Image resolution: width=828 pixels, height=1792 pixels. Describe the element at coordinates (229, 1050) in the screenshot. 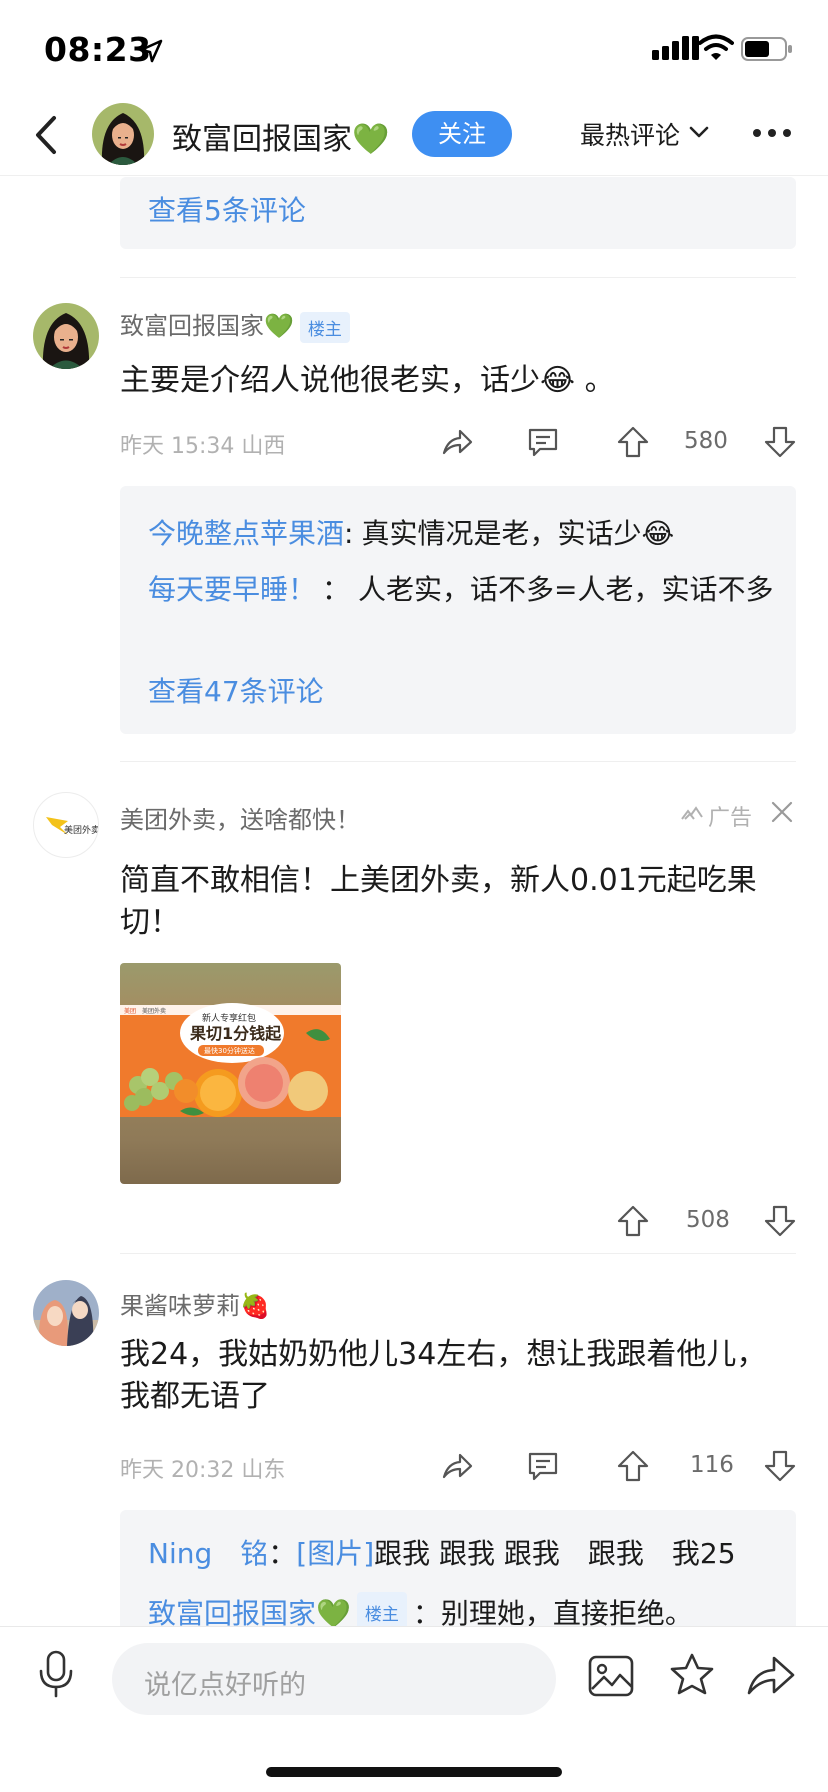

I see `banner-subline: 最快30分钟送达` at that location.